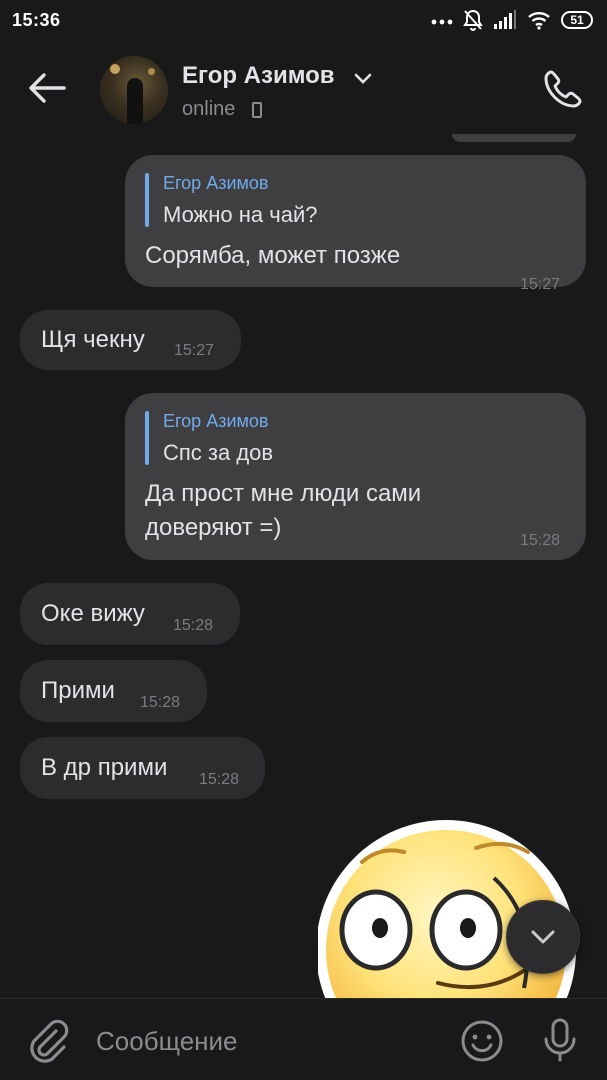 The width and height of the screenshot is (607, 1080). Describe the element at coordinates (218, 452) in the screenshot. I see `reply-text: Спс за дов` at that location.